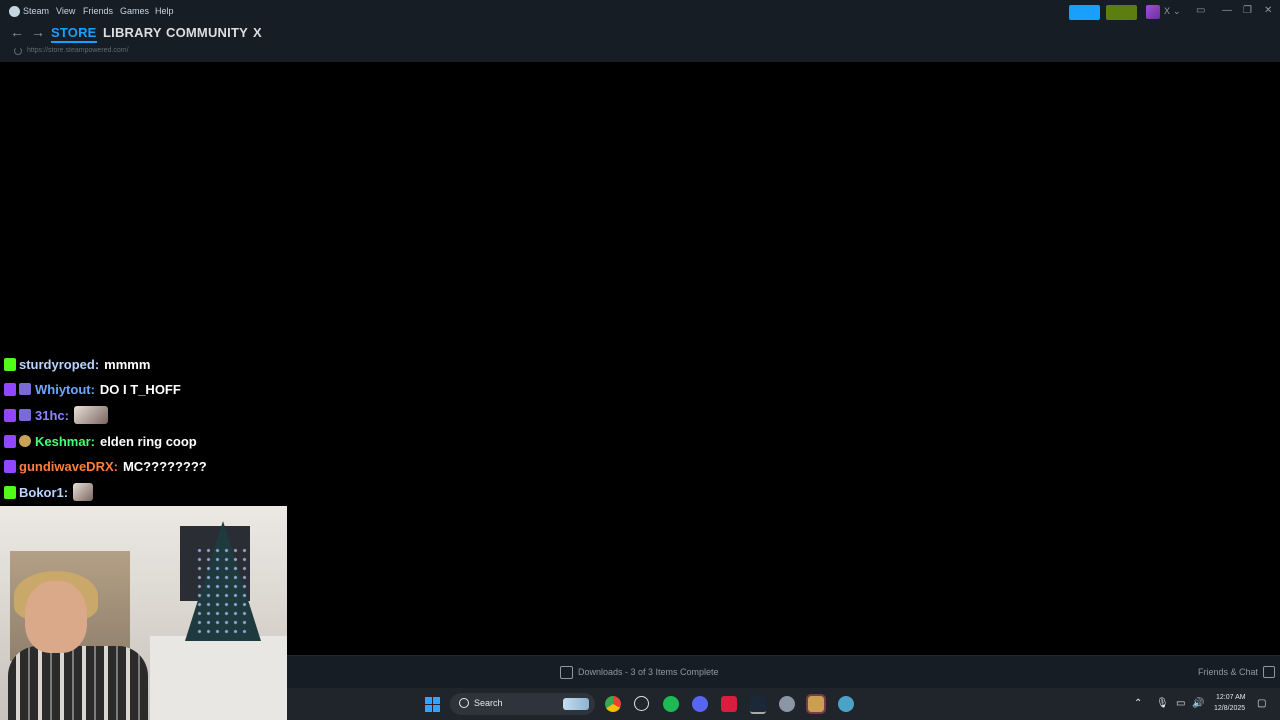  Describe the element at coordinates (59, 364) in the screenshot. I see `chat-user: sturdyroped:` at that location.